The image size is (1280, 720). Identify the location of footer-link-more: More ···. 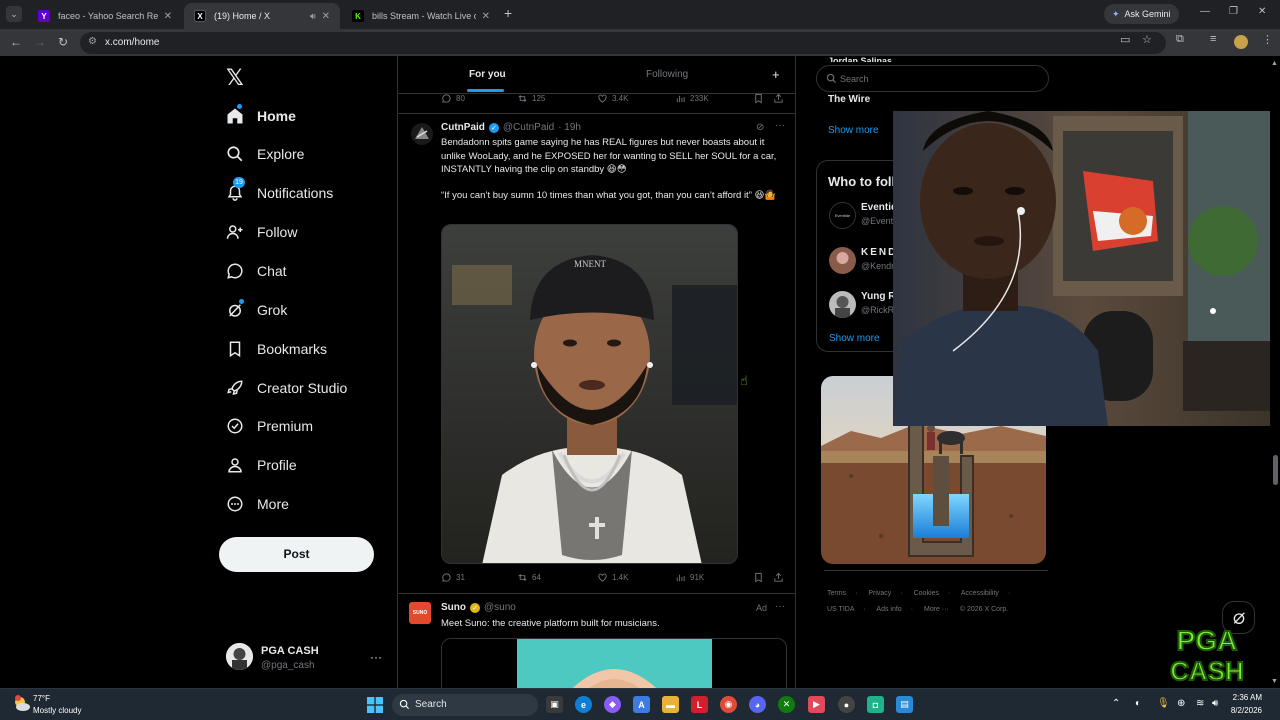
(936, 609).